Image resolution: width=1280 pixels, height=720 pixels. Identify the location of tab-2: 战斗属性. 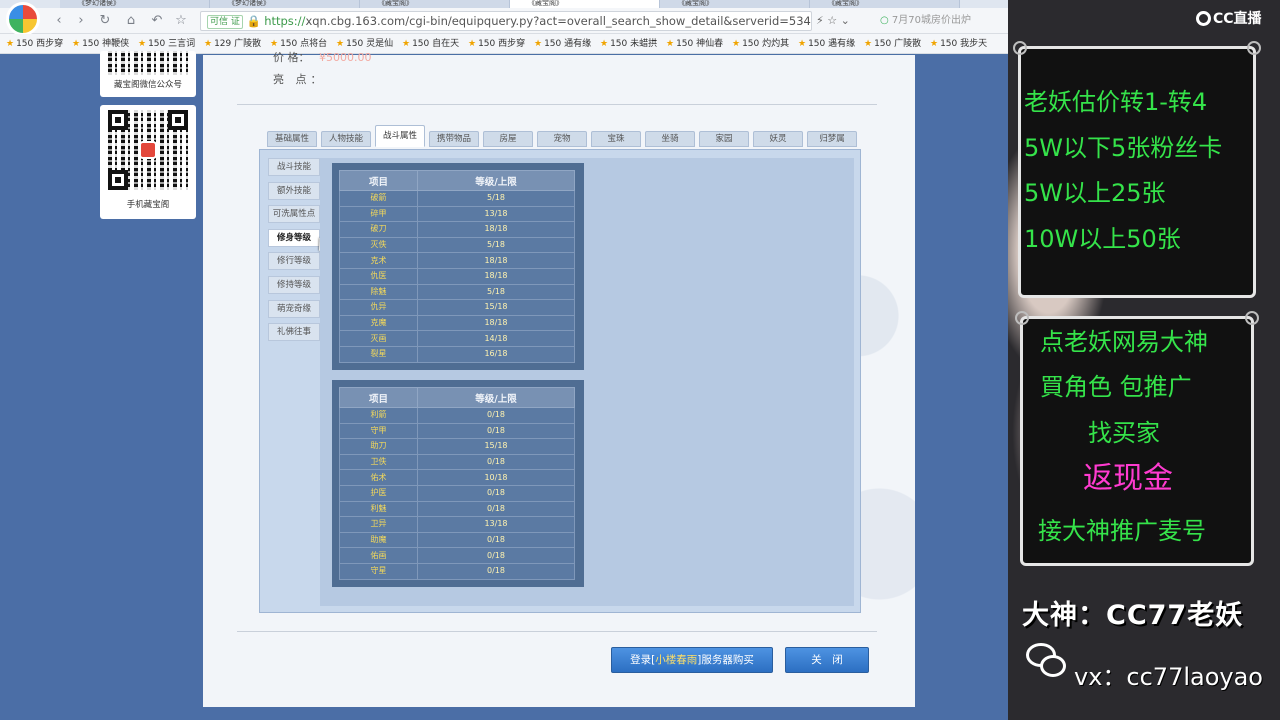
(400, 136).